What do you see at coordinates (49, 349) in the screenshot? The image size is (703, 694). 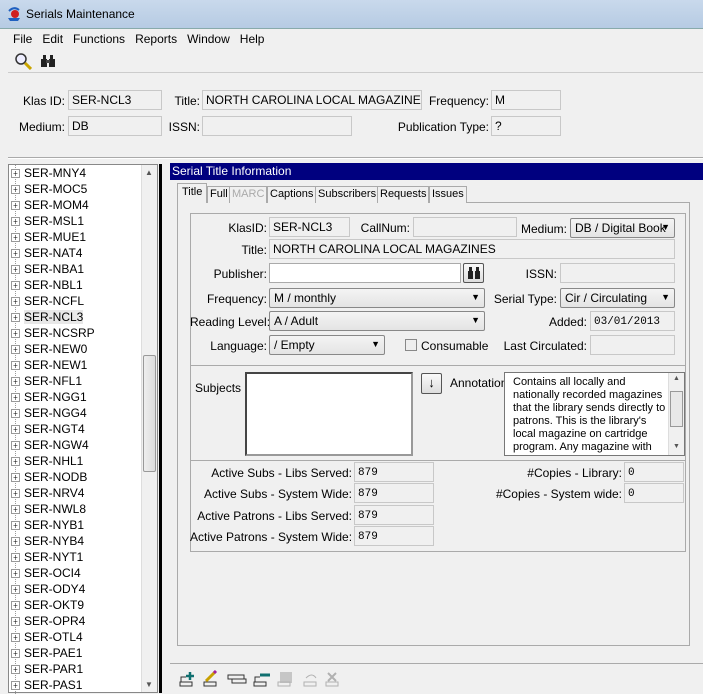 I see `tree-item: + SER-NEW0` at bounding box center [49, 349].